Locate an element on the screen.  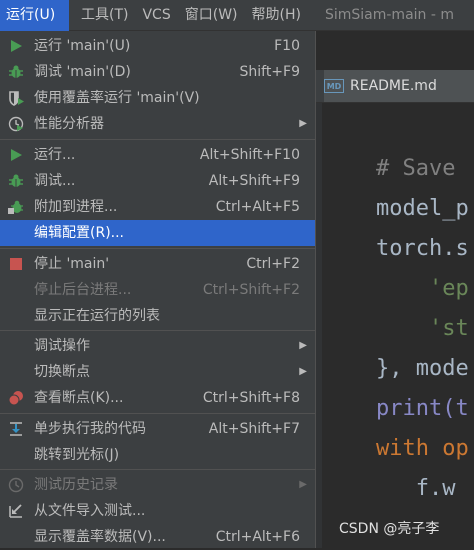
menu-item-label: 运行 'main'(U) is located at coordinates (82, 46).